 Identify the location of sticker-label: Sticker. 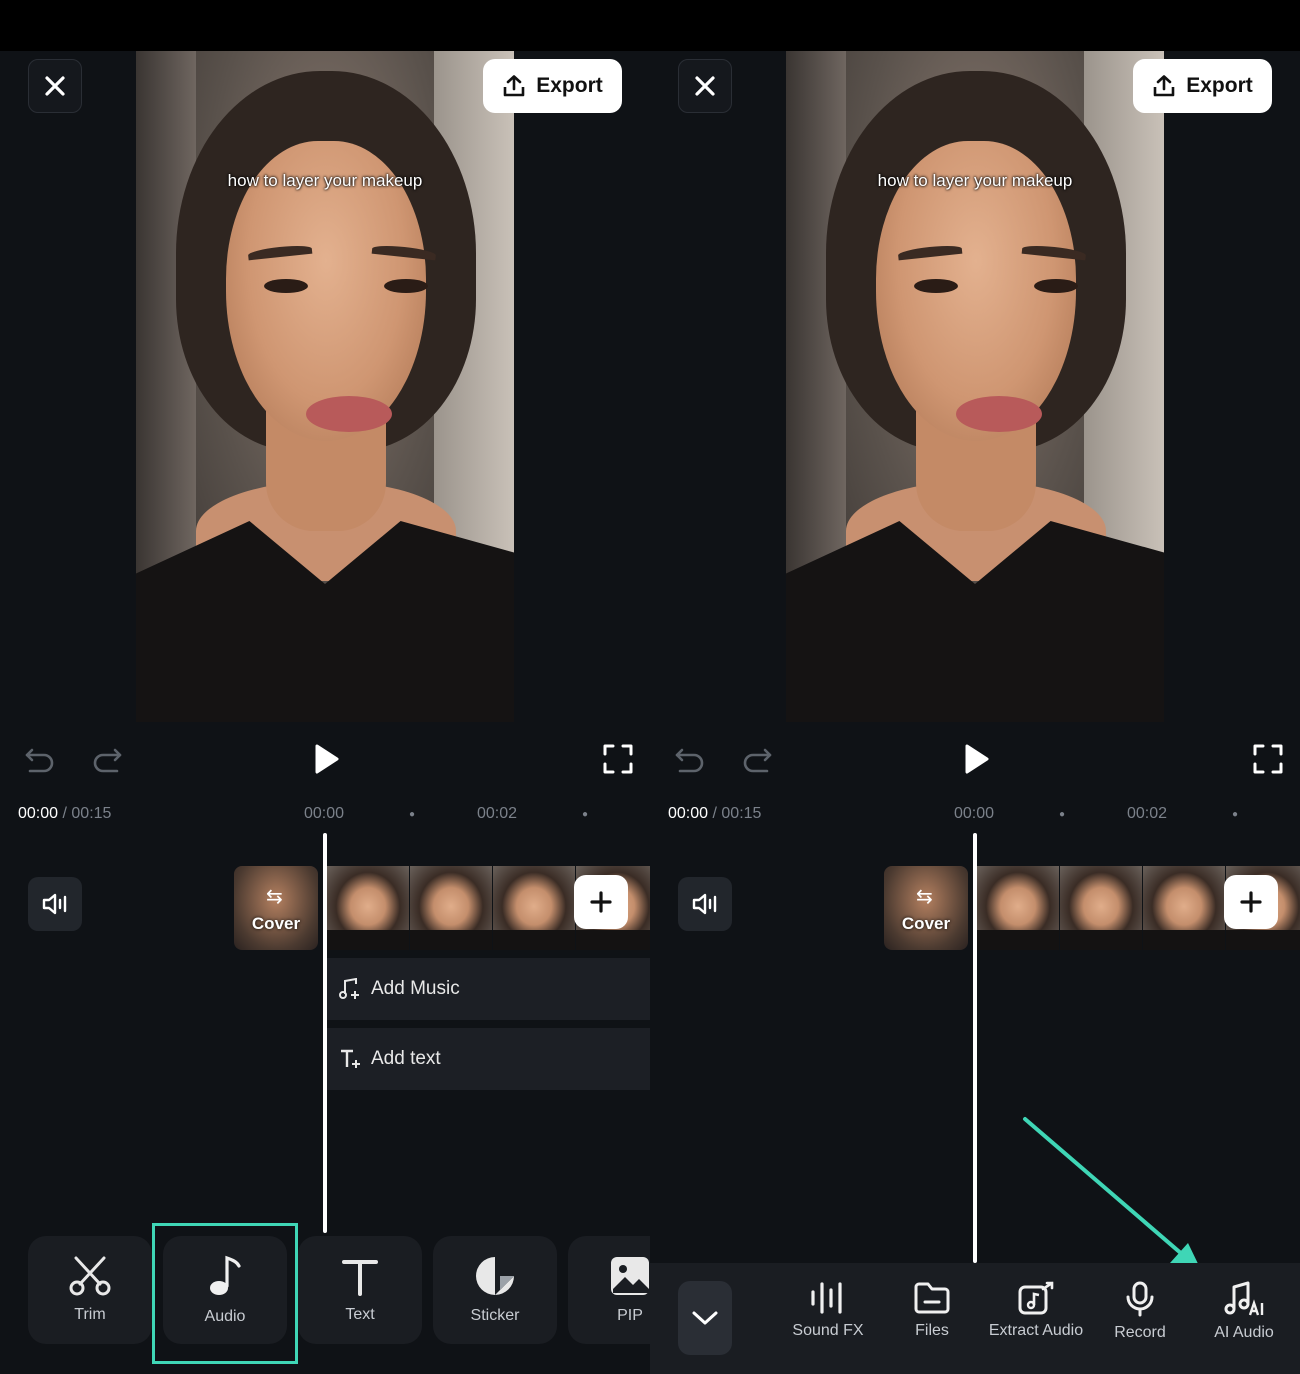
(495, 1315).